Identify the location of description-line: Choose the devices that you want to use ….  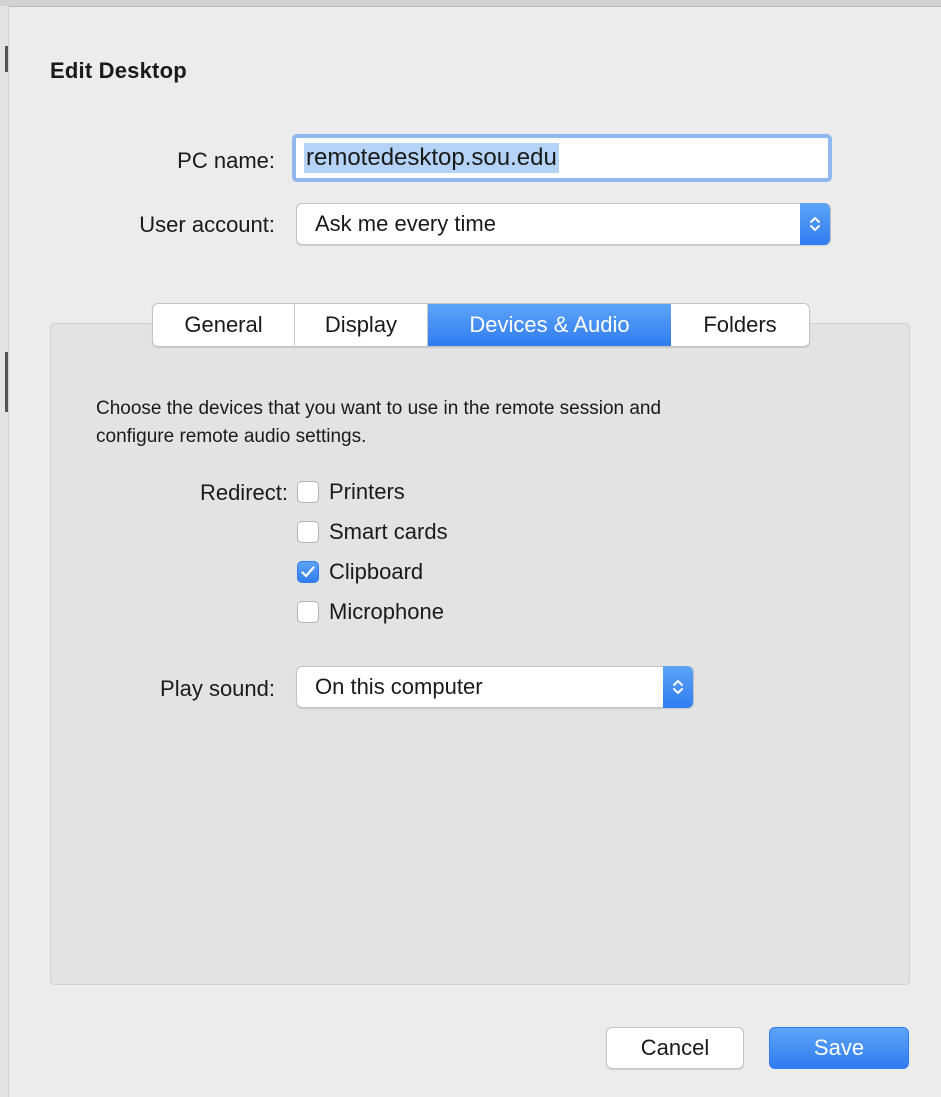
(379, 408).